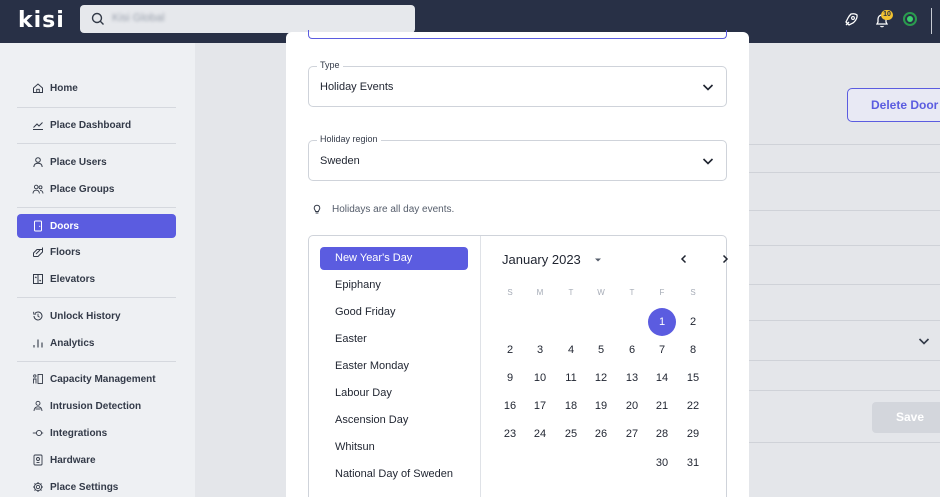 Image resolution: width=940 pixels, height=497 pixels. What do you see at coordinates (662, 322) in the screenshot?
I see `calendar-day: 1` at bounding box center [662, 322].